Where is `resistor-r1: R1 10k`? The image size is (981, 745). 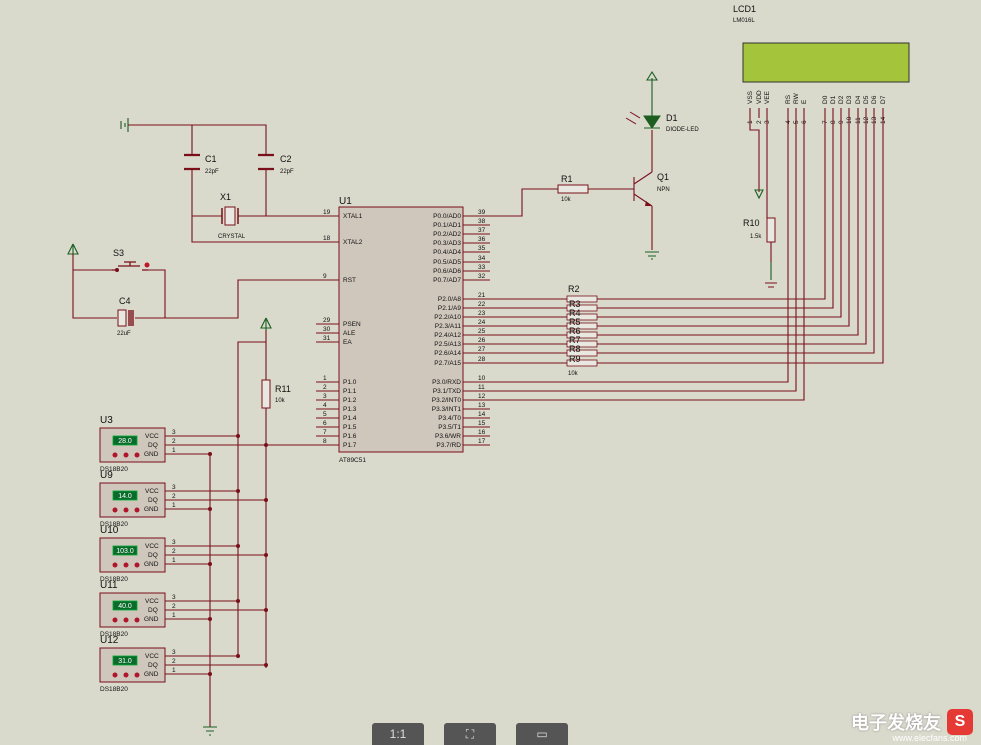 resistor-r1: R1 10k is located at coordinates (573, 188).